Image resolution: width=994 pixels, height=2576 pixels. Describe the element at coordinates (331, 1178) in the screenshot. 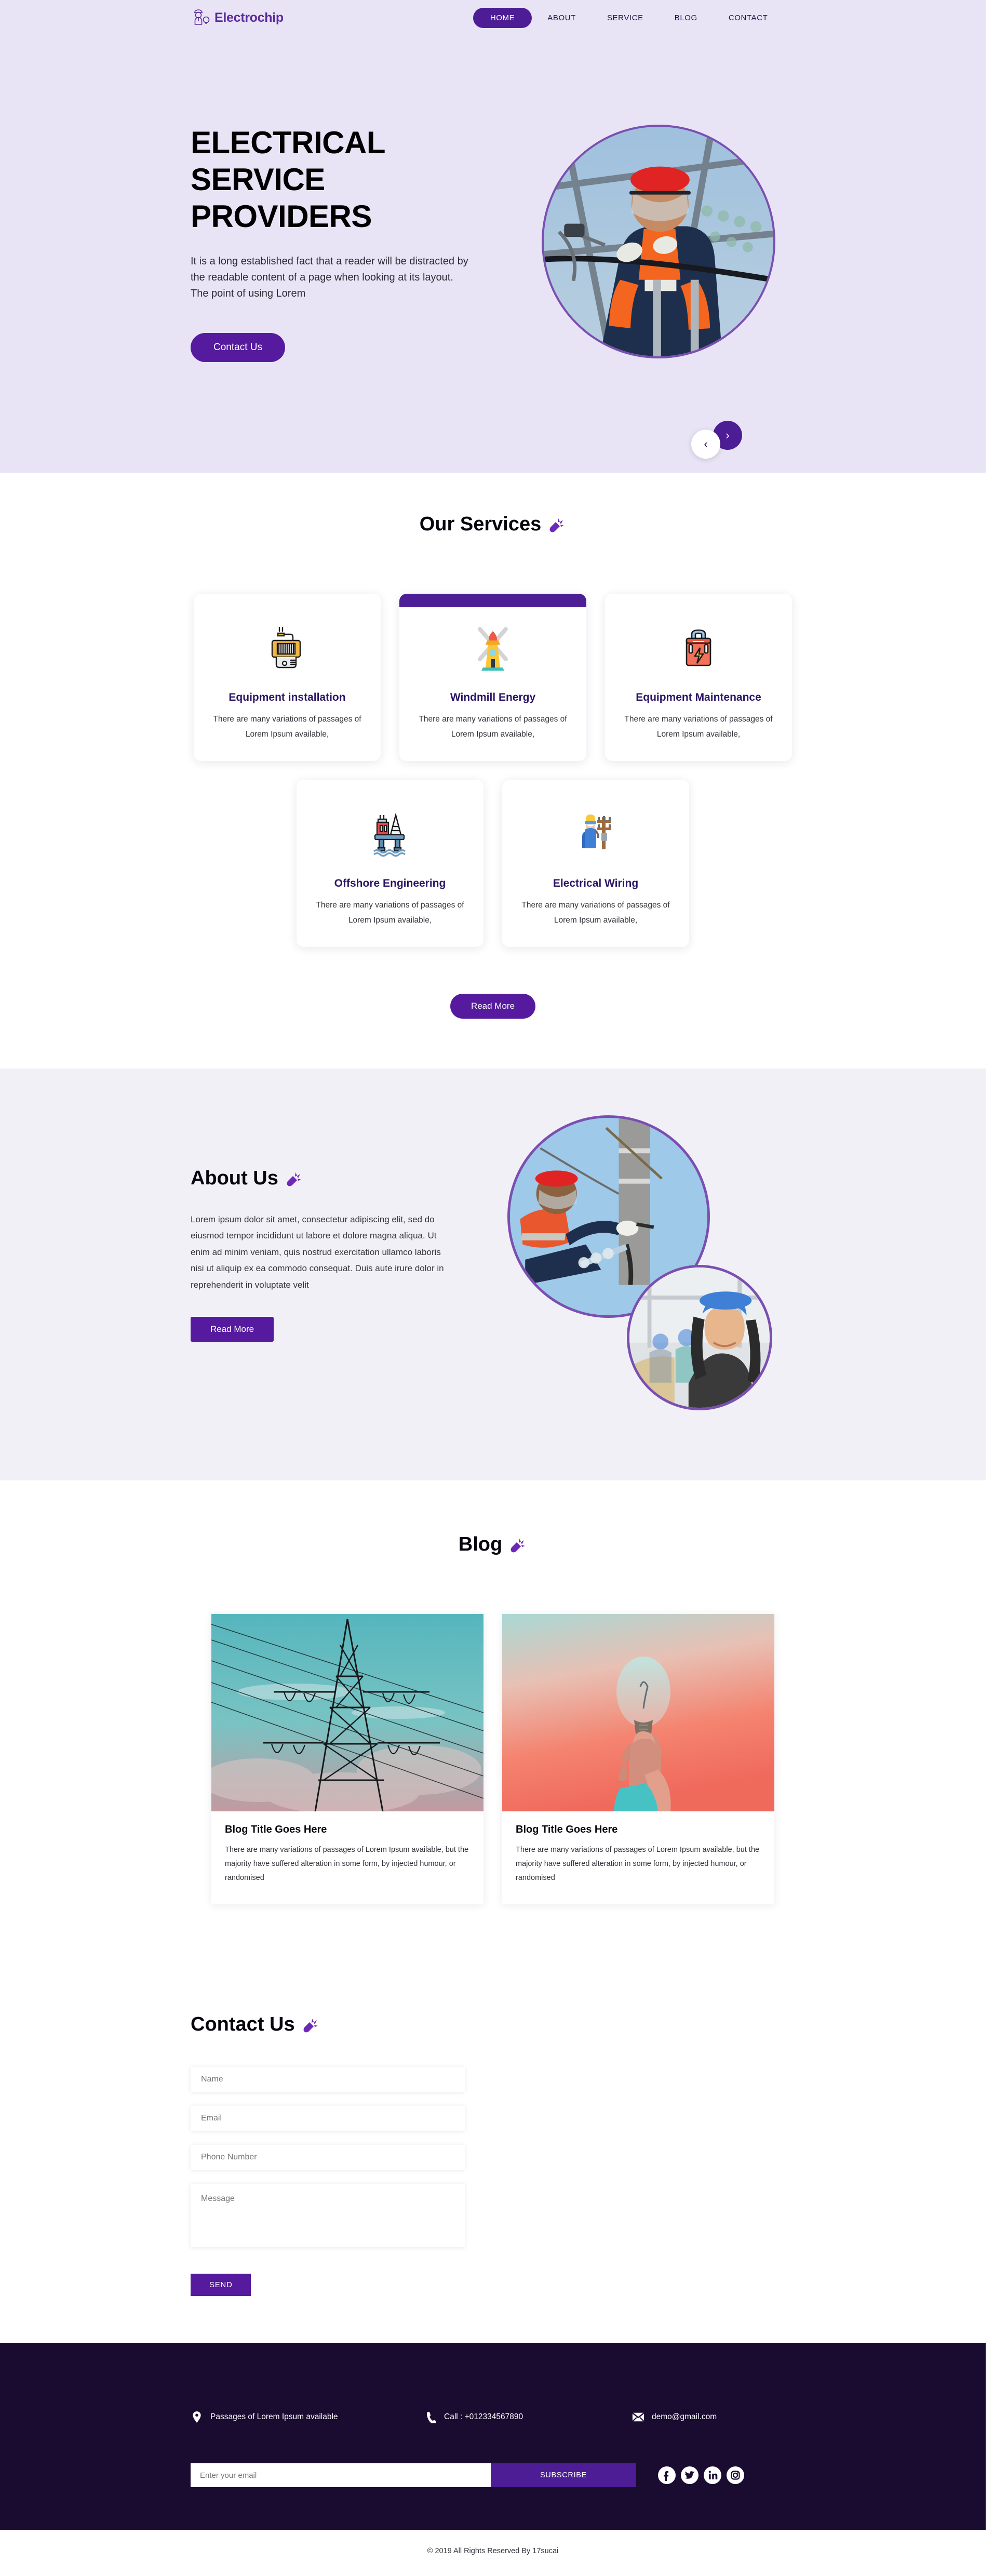

I see `about-heading-wrap: About Us` at that location.